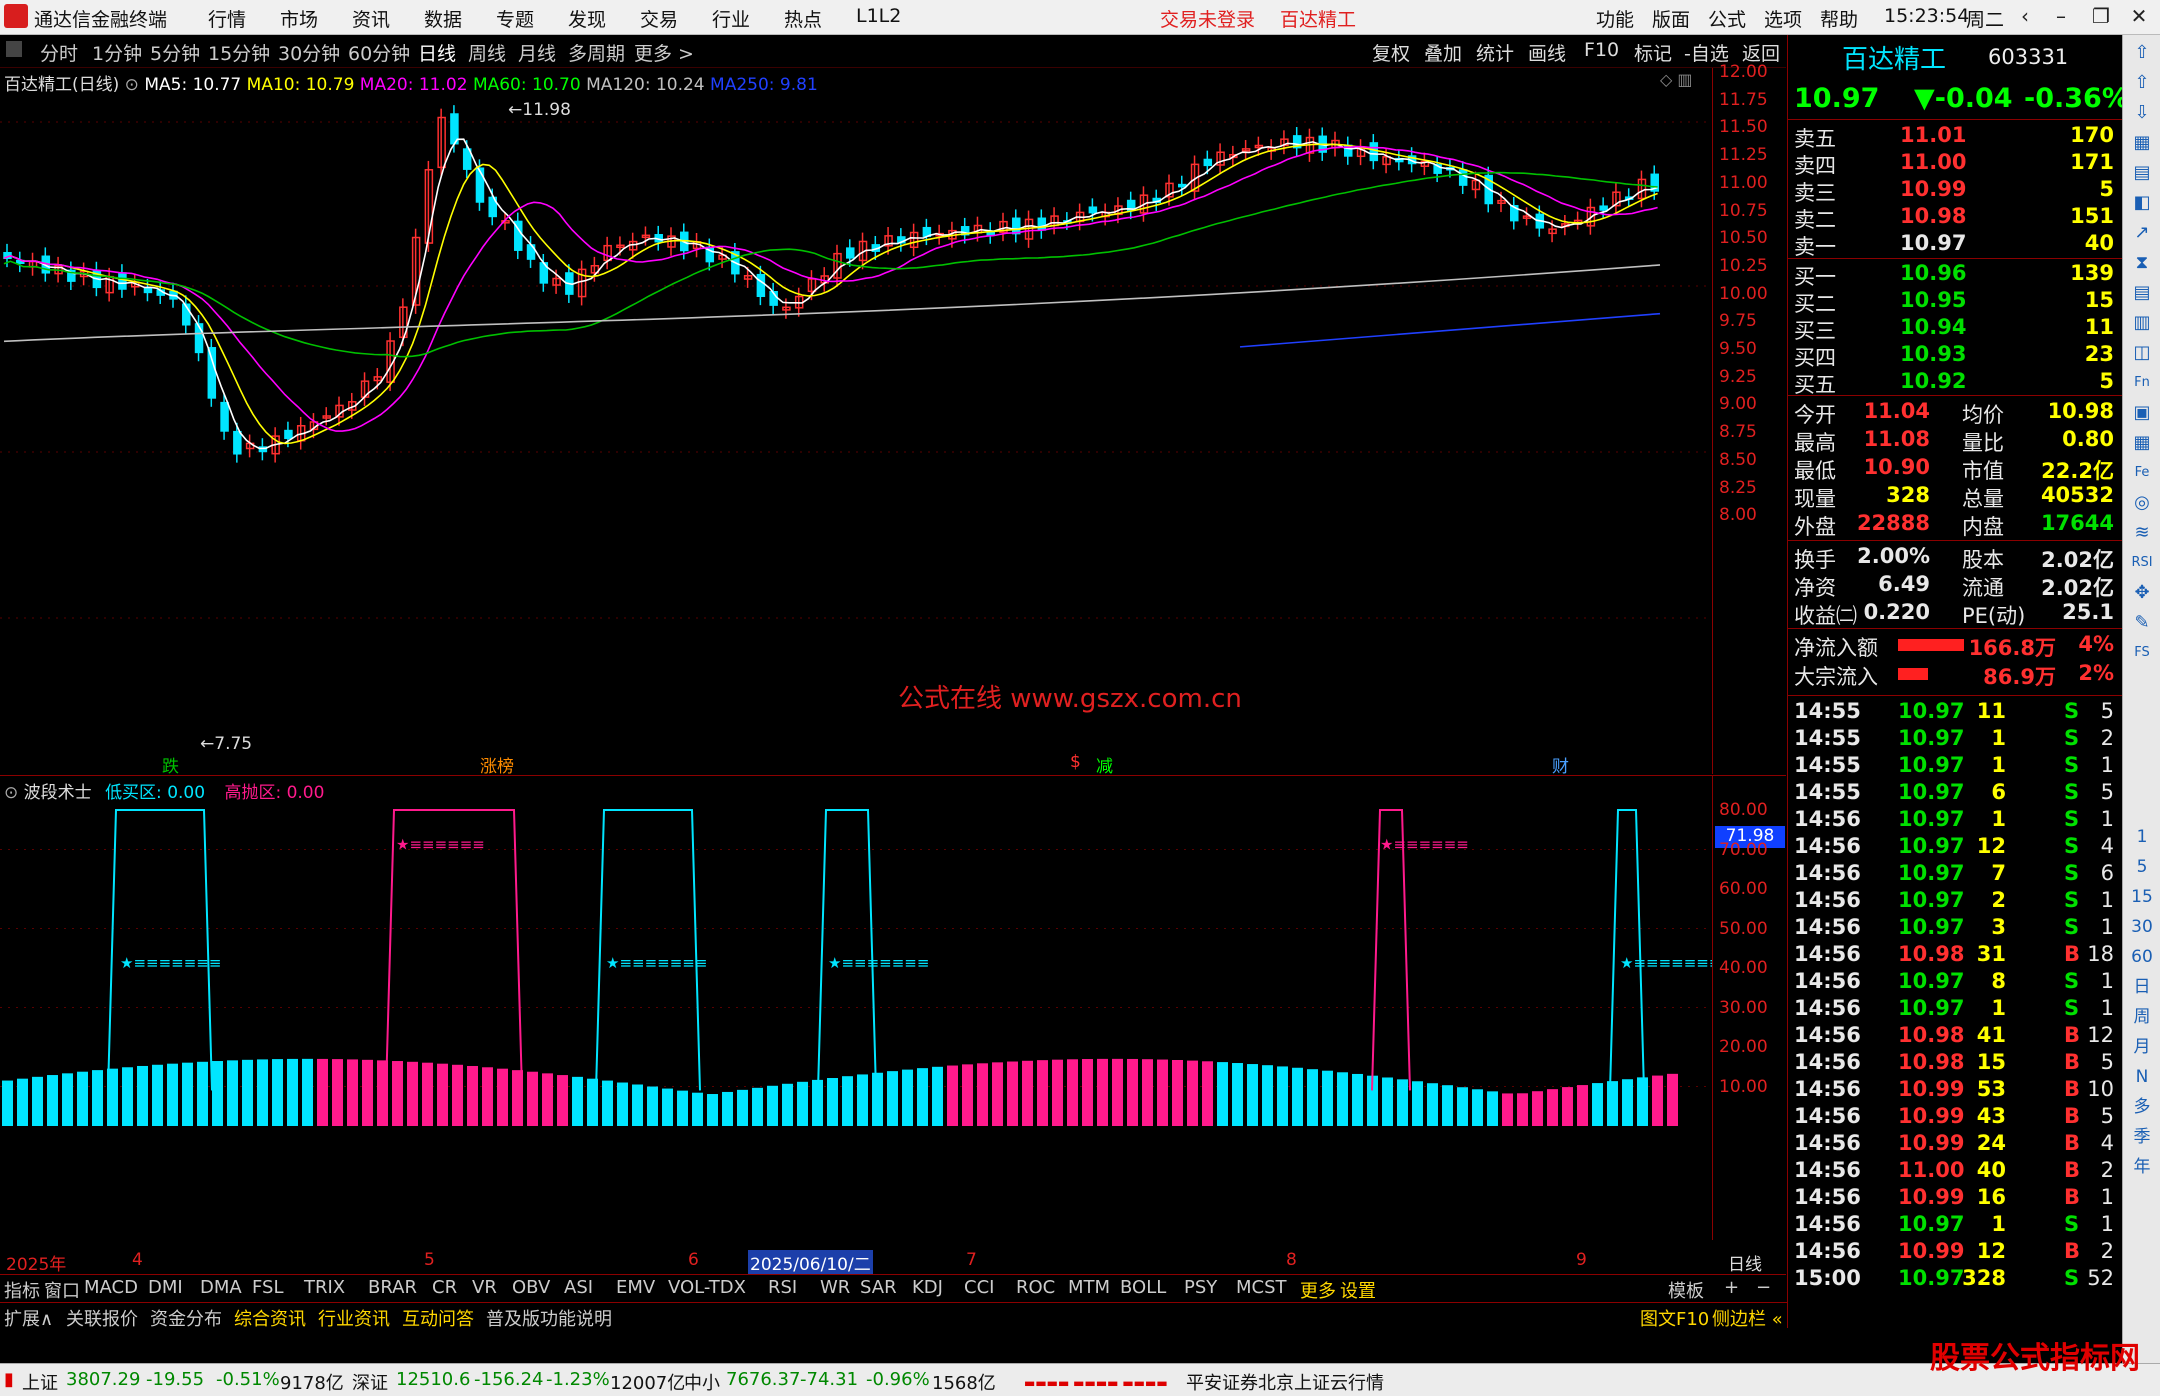 The width and height of the screenshot is (2160, 1396). Describe the element at coordinates (1955, 329) in the screenshot. I see `bid-row: 买三 10.94 11` at that location.